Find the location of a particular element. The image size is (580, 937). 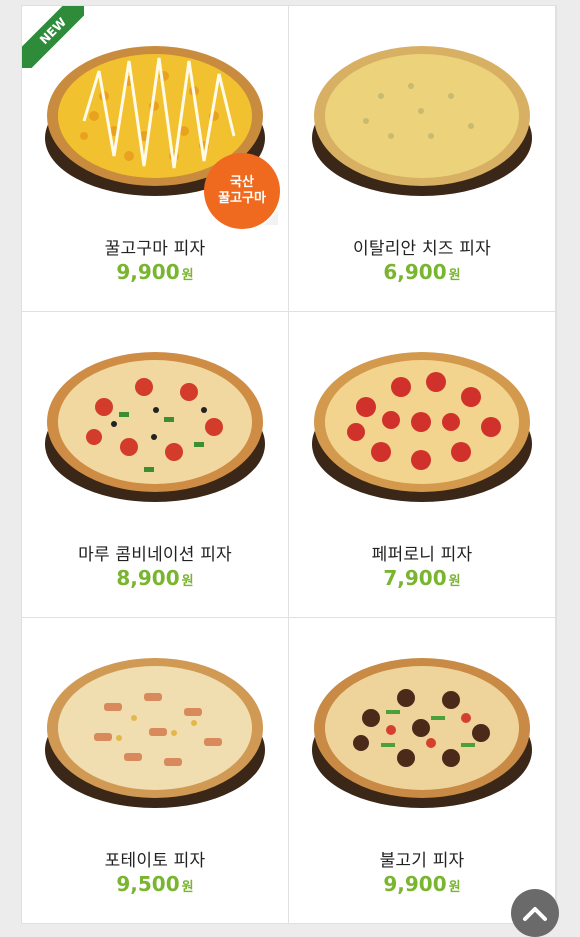

potato-pizza-image is located at coordinates (155, 733).